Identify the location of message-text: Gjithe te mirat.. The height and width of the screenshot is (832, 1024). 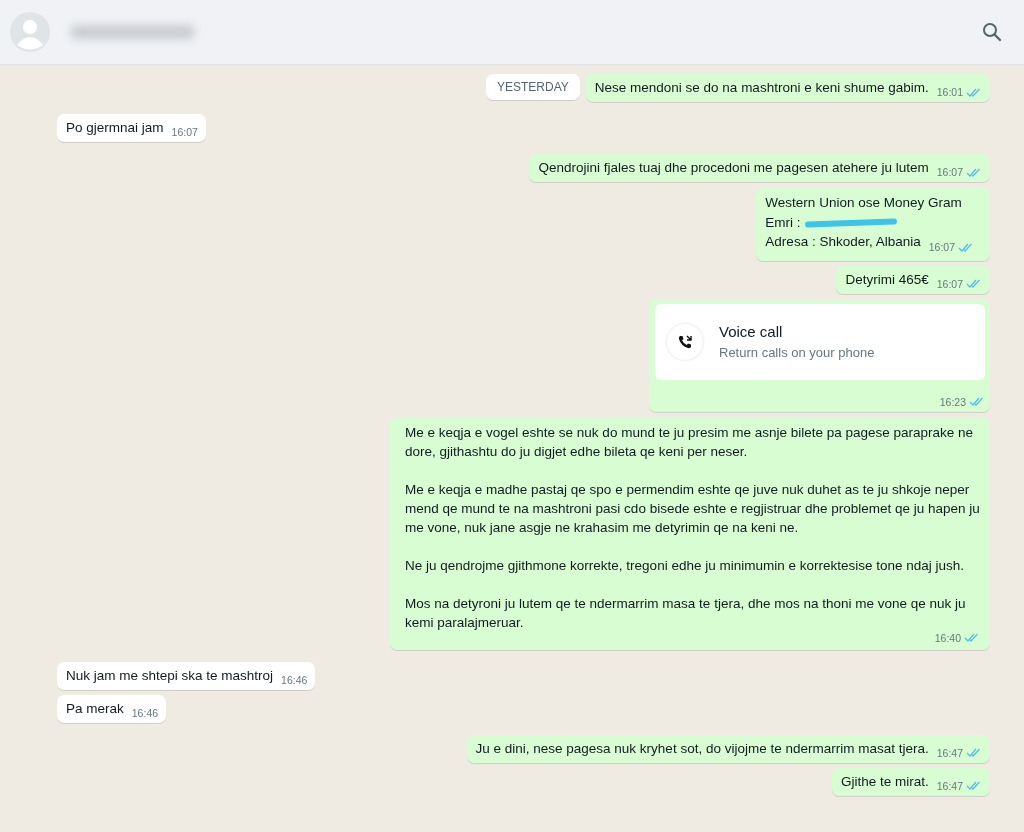
(884, 781).